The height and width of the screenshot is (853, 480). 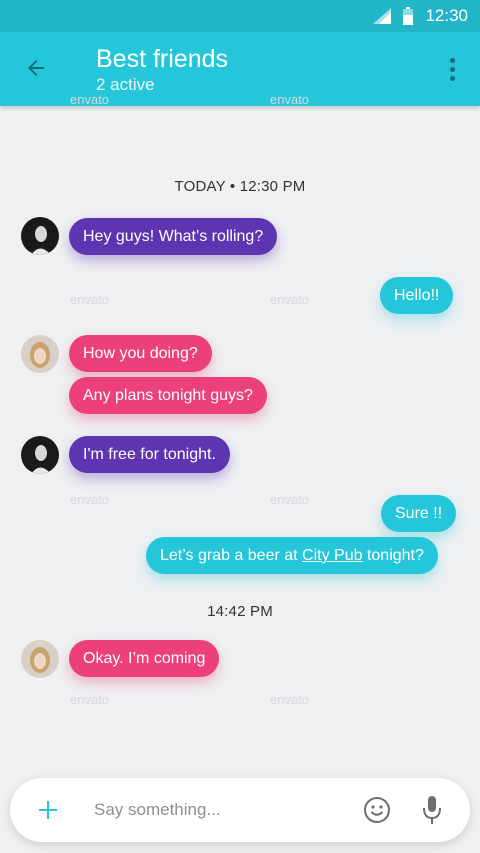 I want to click on plus-icon, so click(x=48, y=810).